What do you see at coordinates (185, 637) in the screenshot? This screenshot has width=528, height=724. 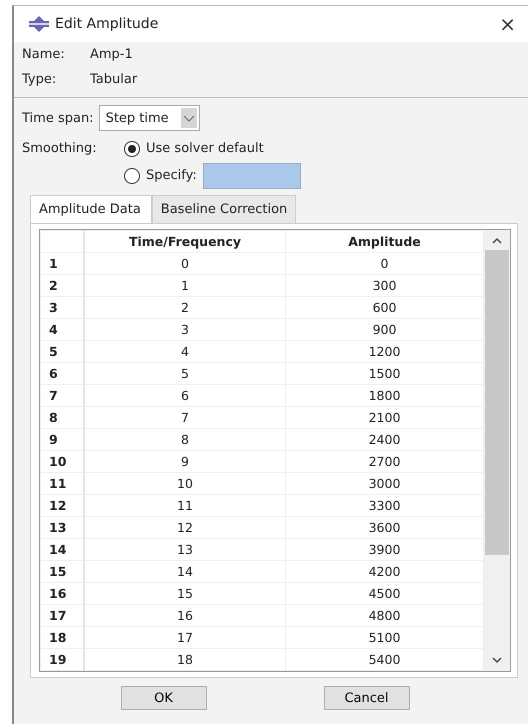 I see `table-cell: 17` at bounding box center [185, 637].